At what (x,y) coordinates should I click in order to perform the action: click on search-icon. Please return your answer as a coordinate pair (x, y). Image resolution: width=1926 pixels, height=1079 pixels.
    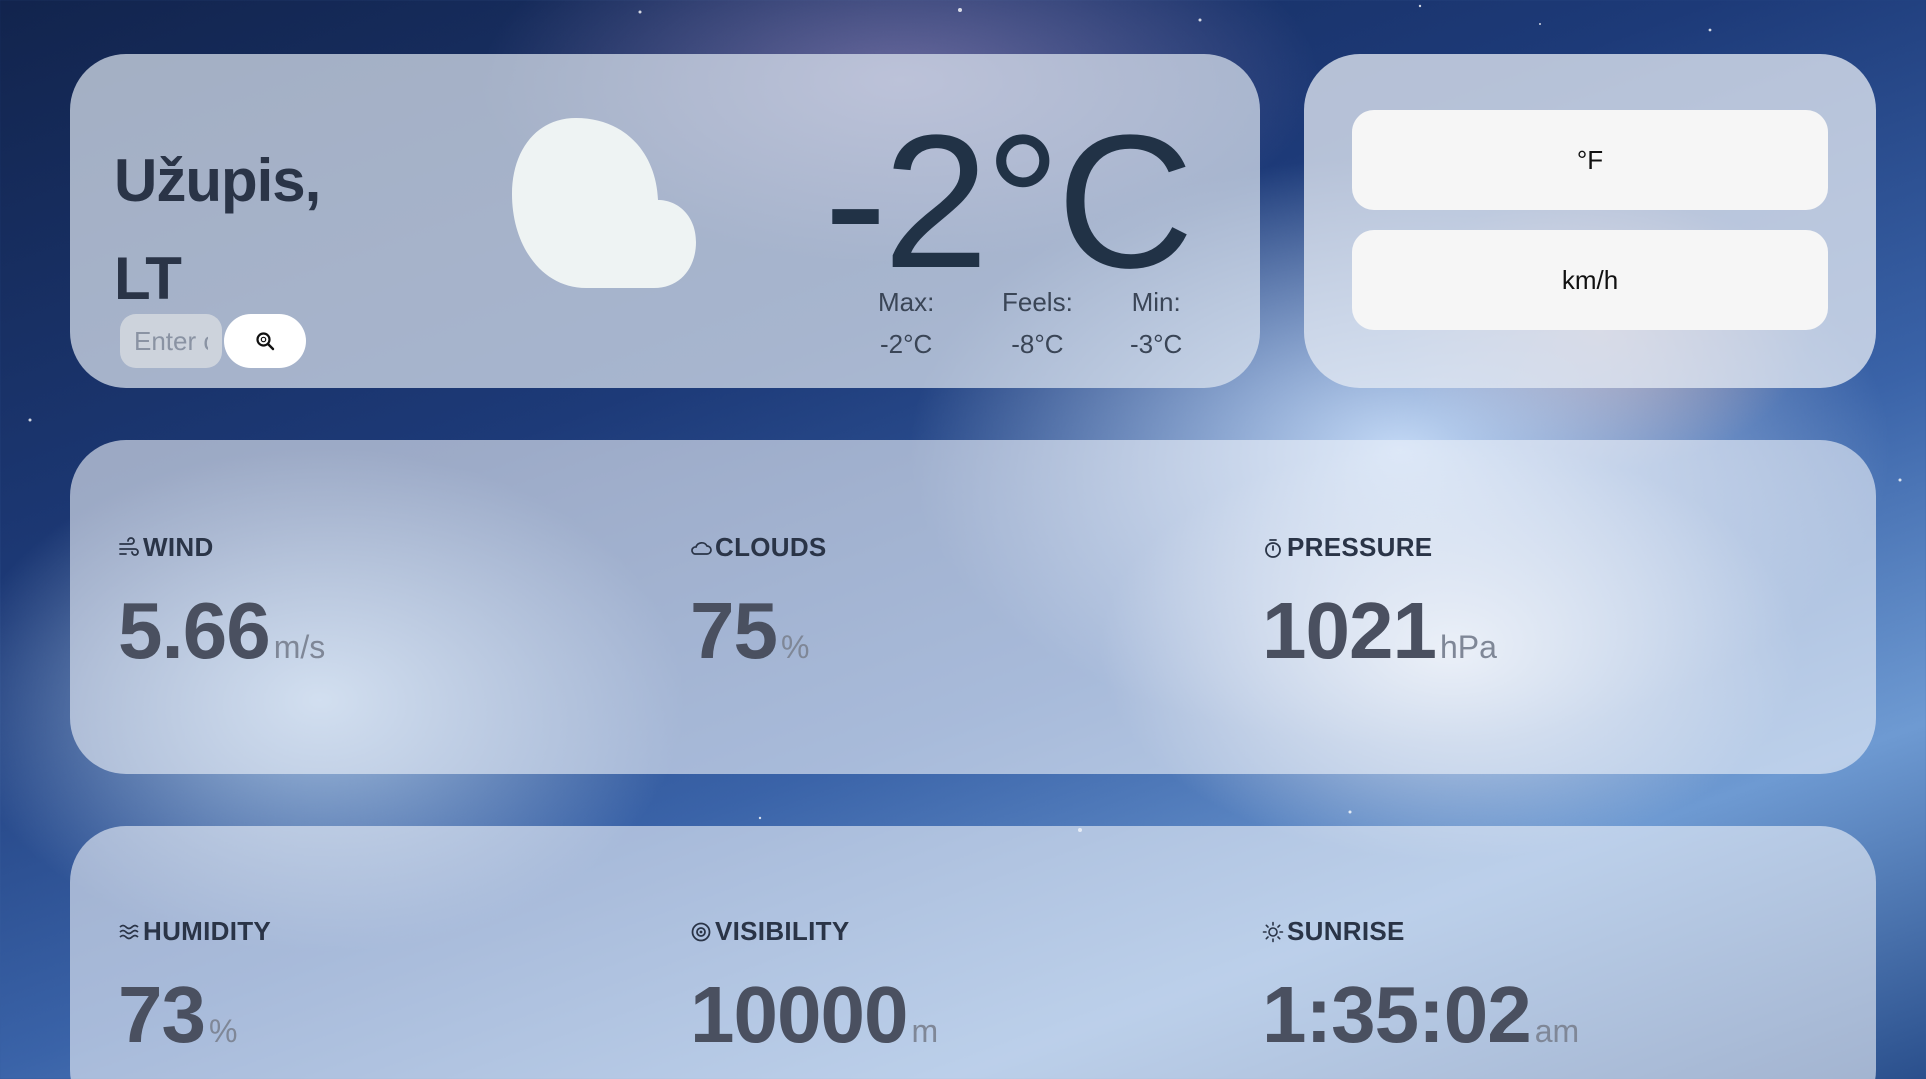
    Looking at the image, I should click on (265, 341).